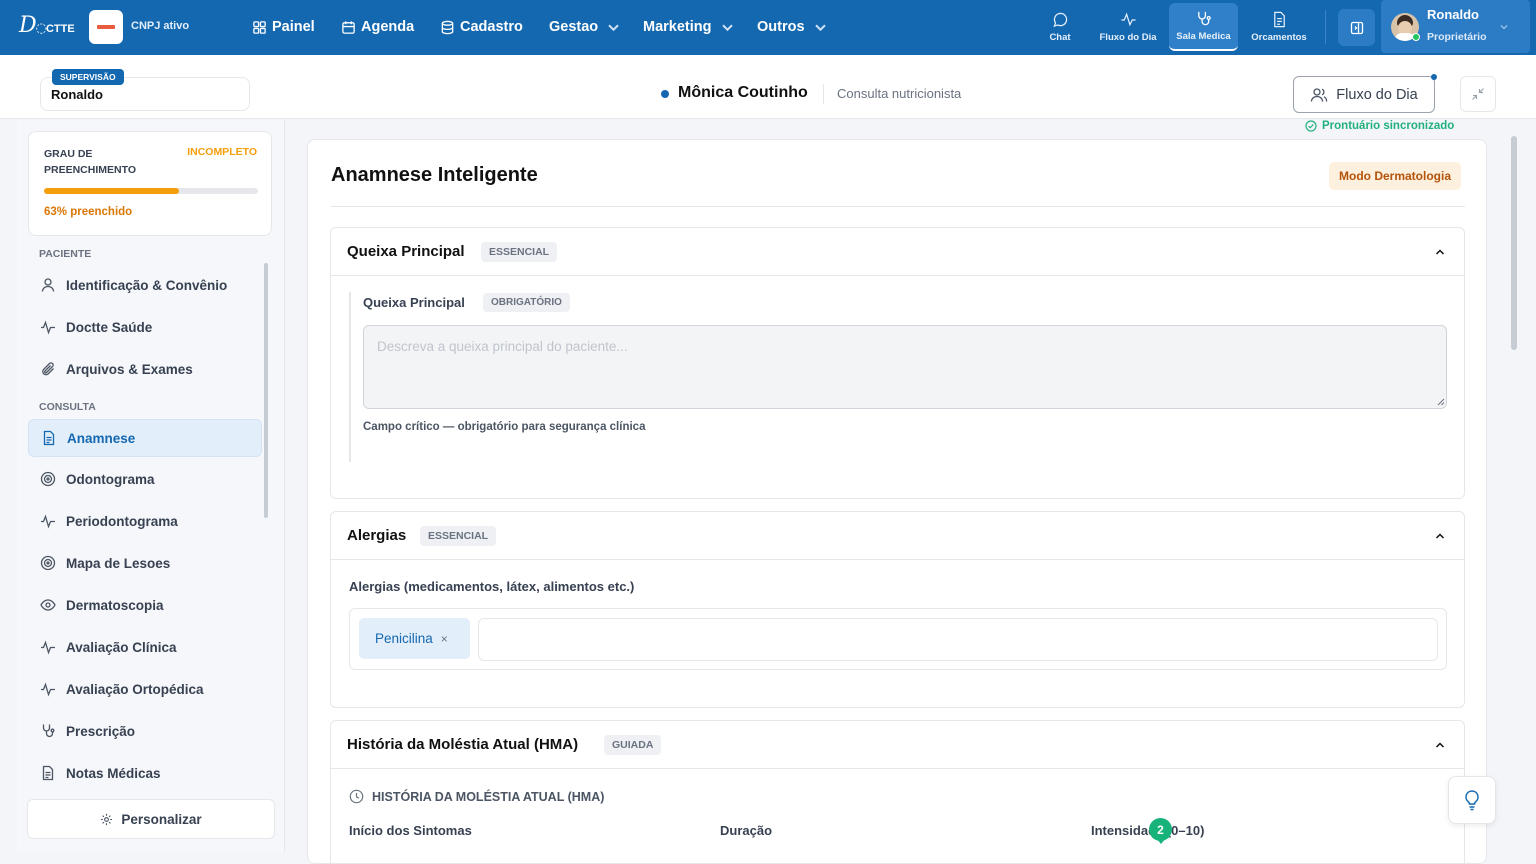  What do you see at coordinates (145, 731) in the screenshot?
I see `sidebar-item-prescricao: Prescrição` at bounding box center [145, 731].